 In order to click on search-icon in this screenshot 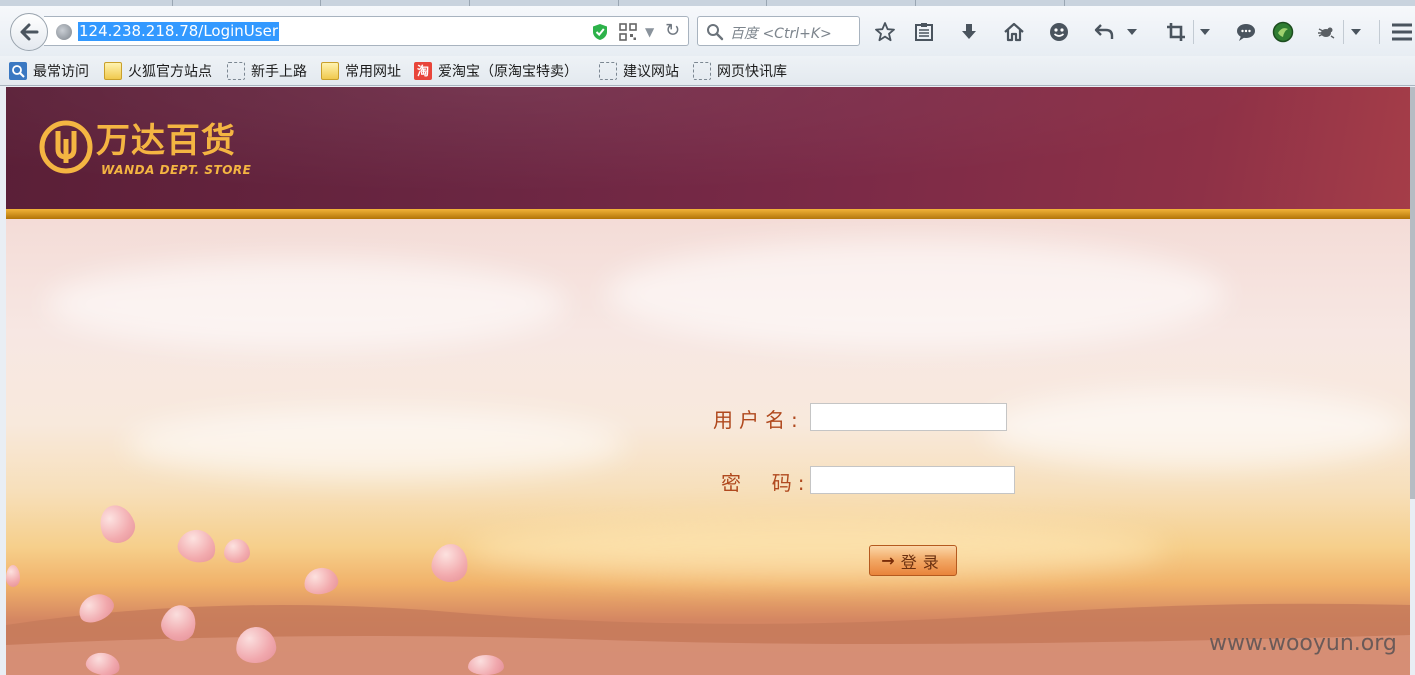, I will do `click(715, 32)`.